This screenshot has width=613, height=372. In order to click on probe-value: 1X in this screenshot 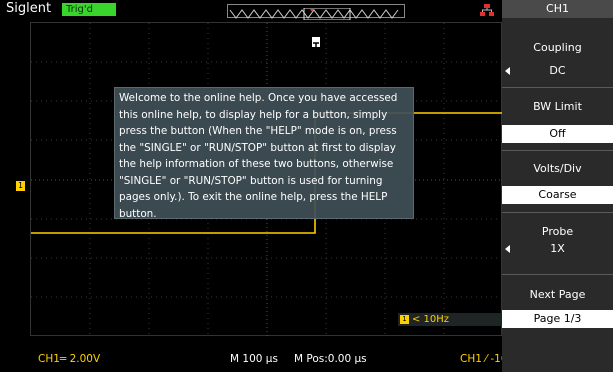, I will do `click(557, 249)`.